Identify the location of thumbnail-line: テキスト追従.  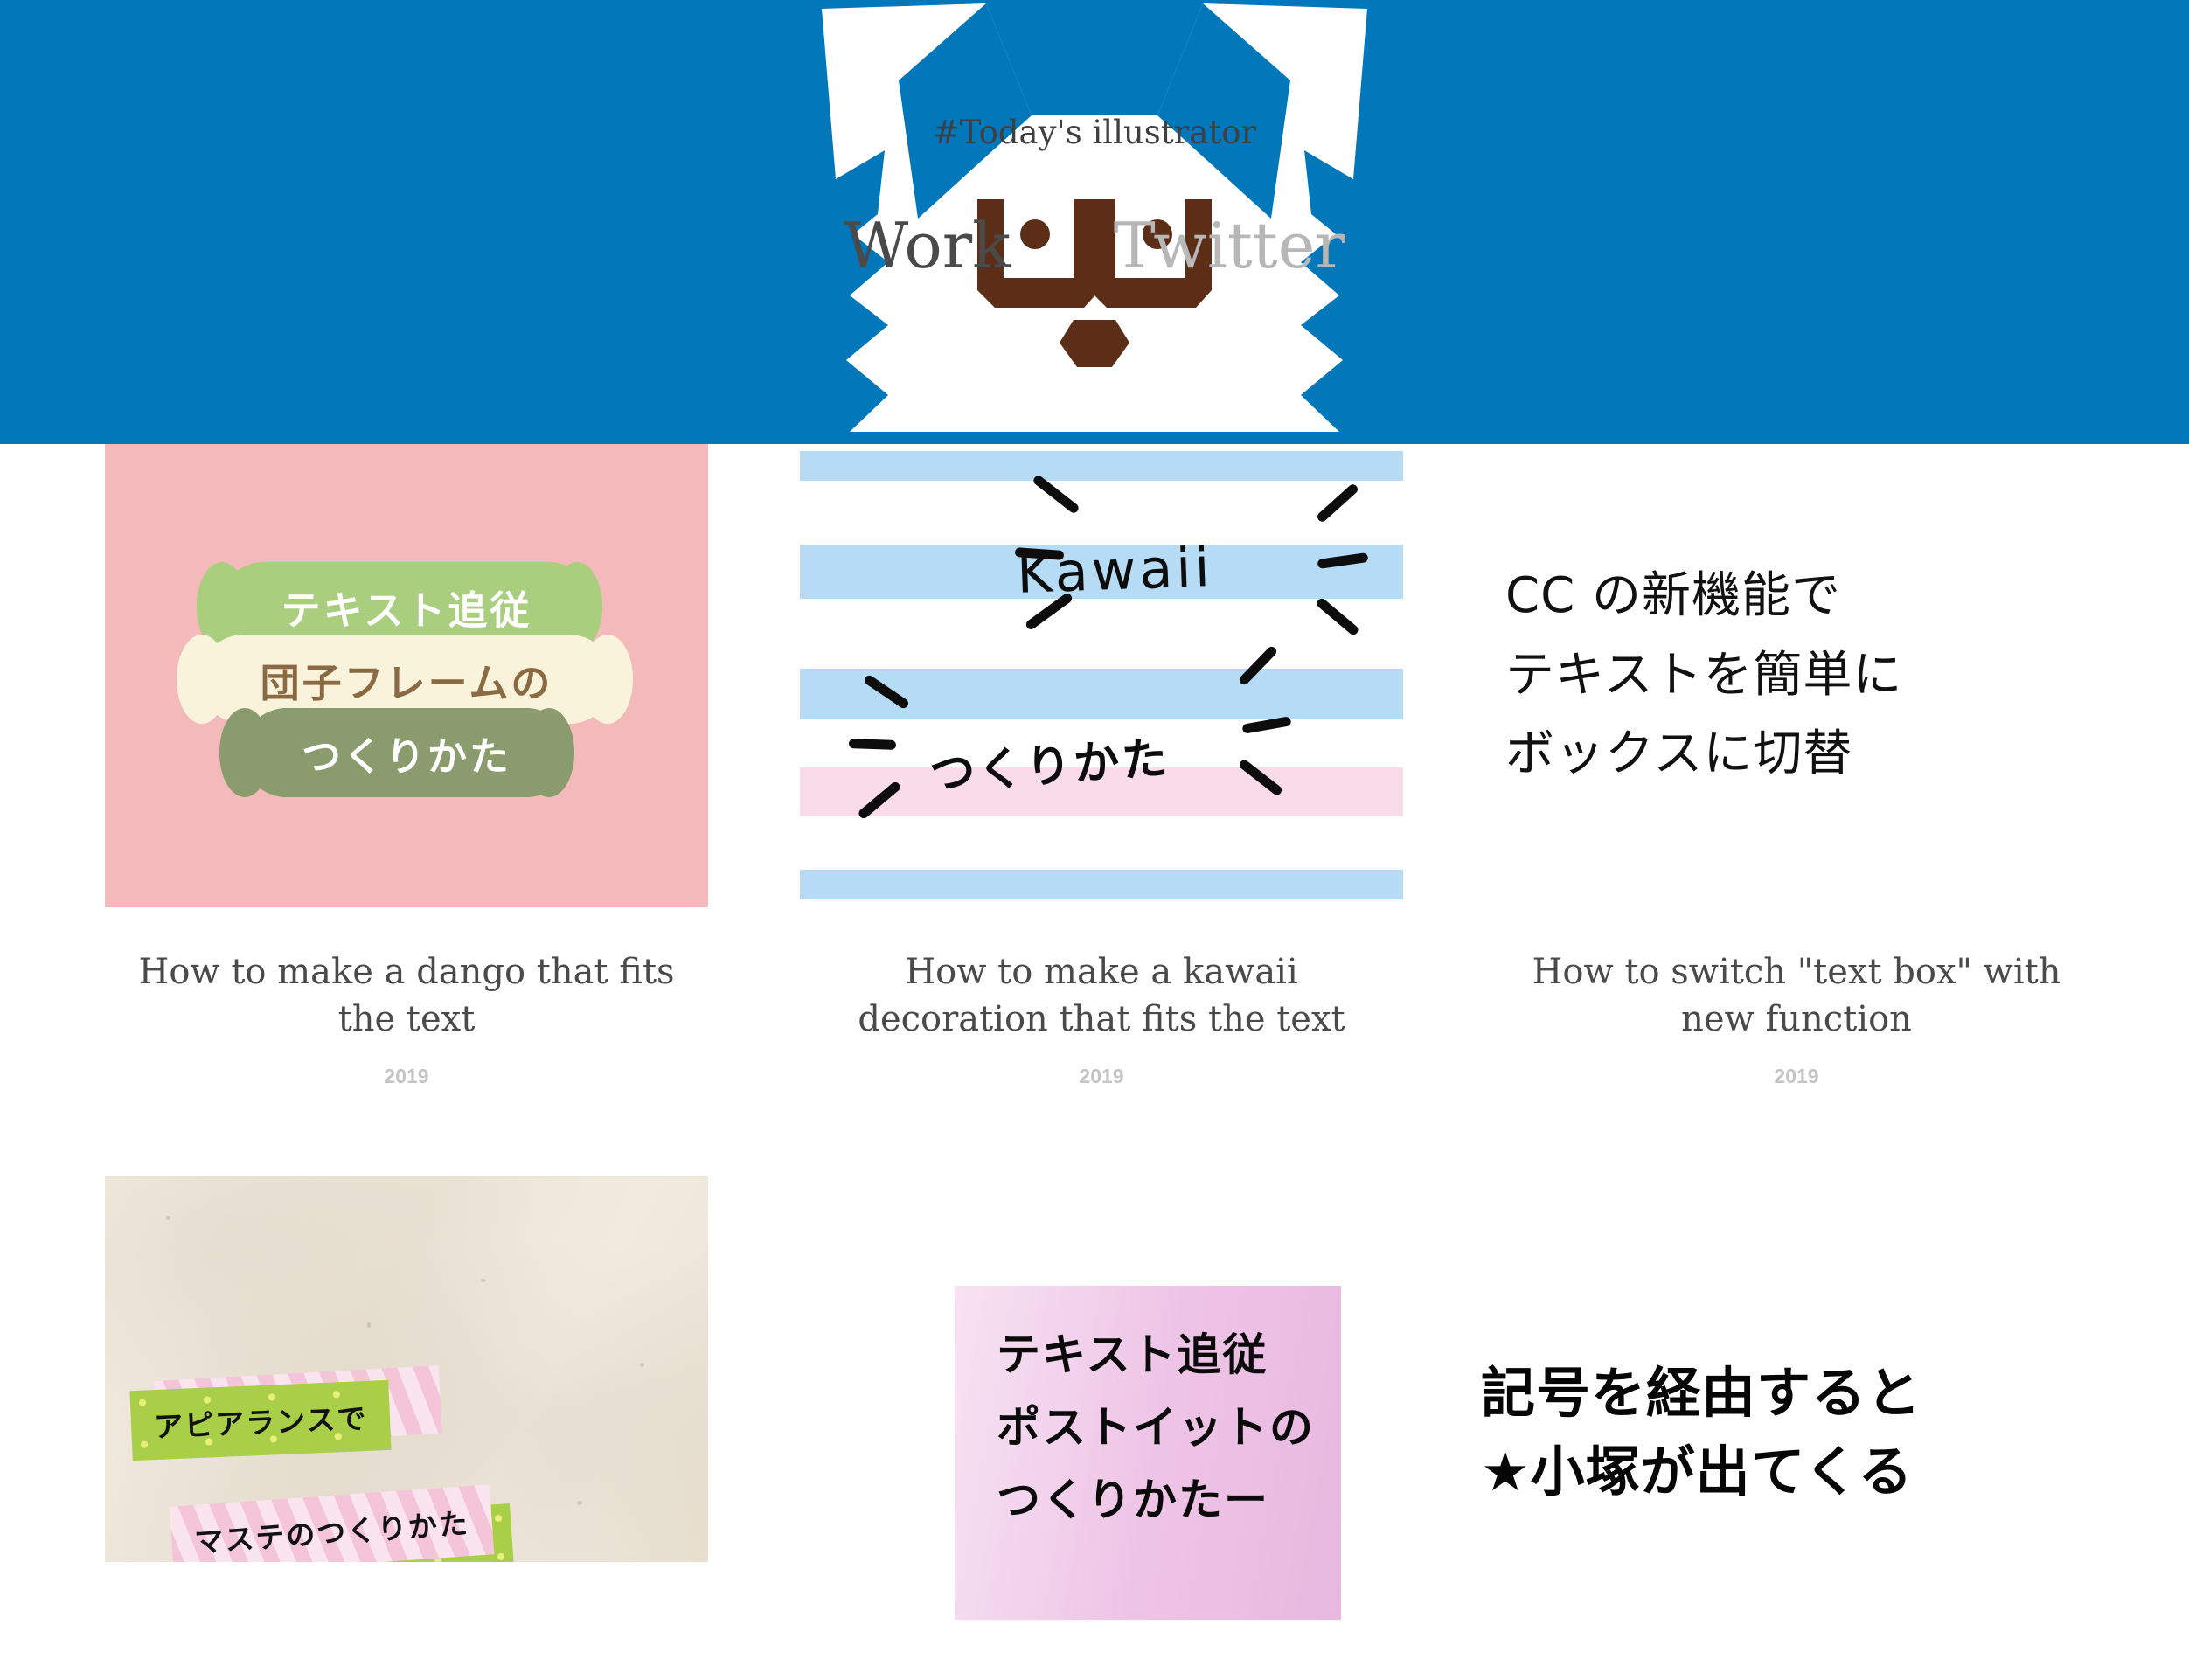
(1132, 1354).